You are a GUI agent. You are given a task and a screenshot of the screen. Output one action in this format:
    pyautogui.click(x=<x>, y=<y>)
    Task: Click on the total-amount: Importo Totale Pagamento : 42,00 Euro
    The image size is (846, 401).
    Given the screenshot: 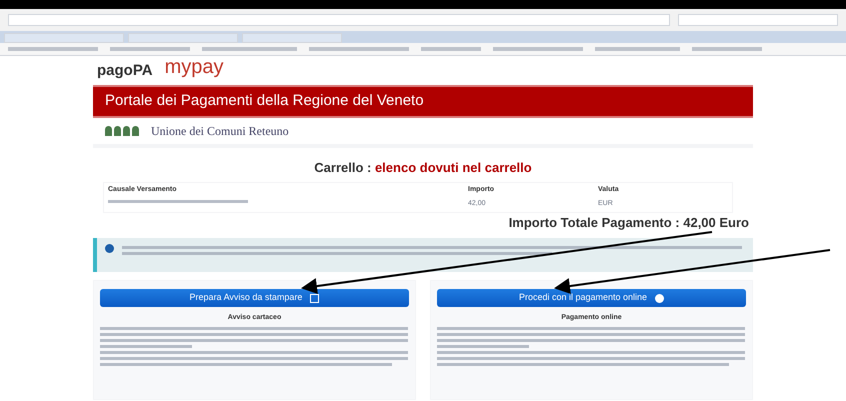 What is the action you would take?
    pyautogui.click(x=629, y=223)
    